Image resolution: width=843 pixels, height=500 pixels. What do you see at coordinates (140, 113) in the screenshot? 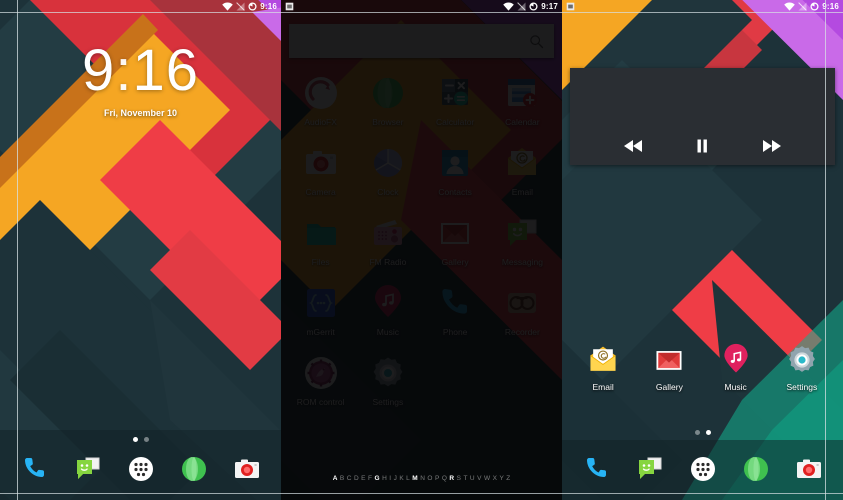
I see `lockscreen-date: Fri, November 10` at bounding box center [140, 113].